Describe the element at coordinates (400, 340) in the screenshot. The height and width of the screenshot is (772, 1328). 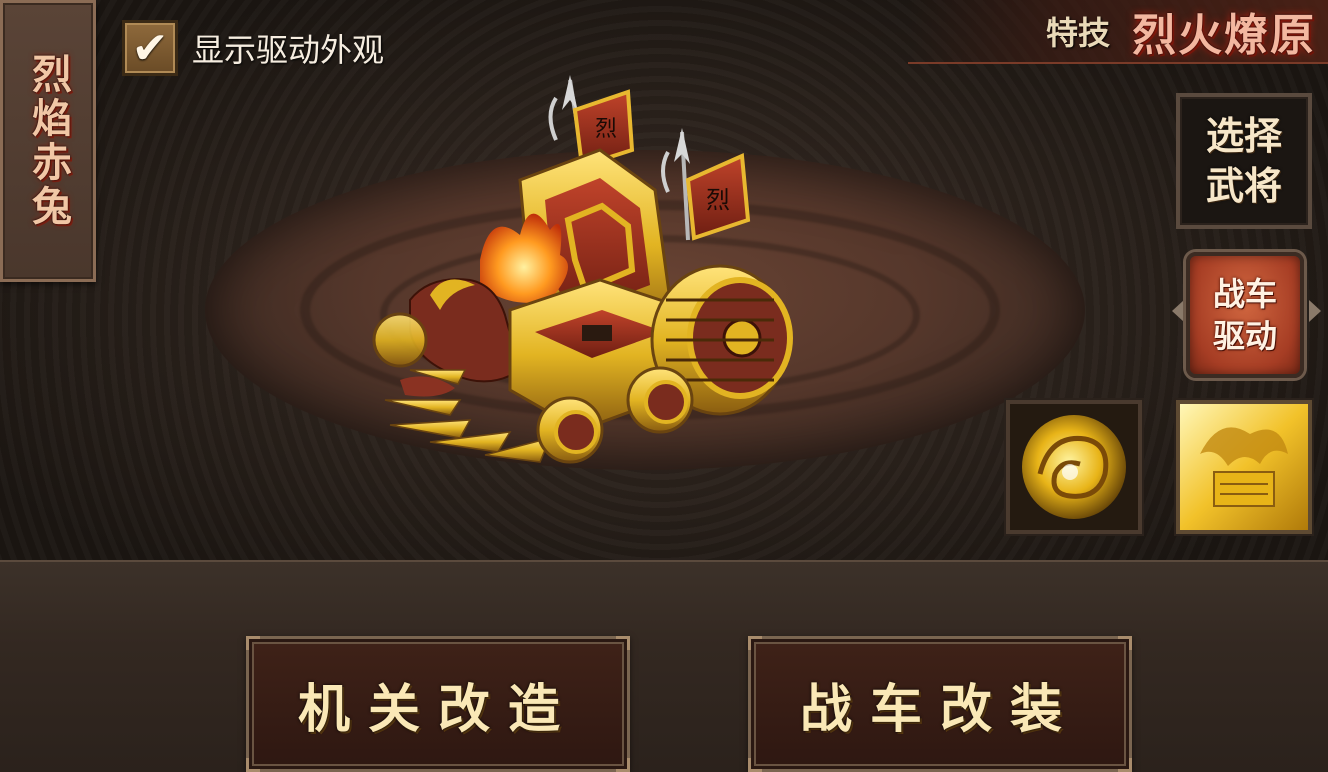
I see `wheel-side` at that location.